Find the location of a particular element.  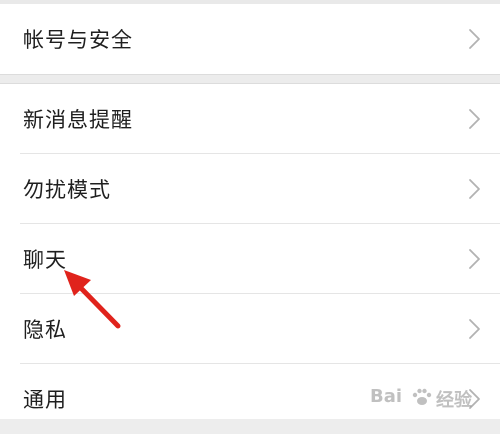

setting-label-privacy: 隐私 is located at coordinates (45, 330).